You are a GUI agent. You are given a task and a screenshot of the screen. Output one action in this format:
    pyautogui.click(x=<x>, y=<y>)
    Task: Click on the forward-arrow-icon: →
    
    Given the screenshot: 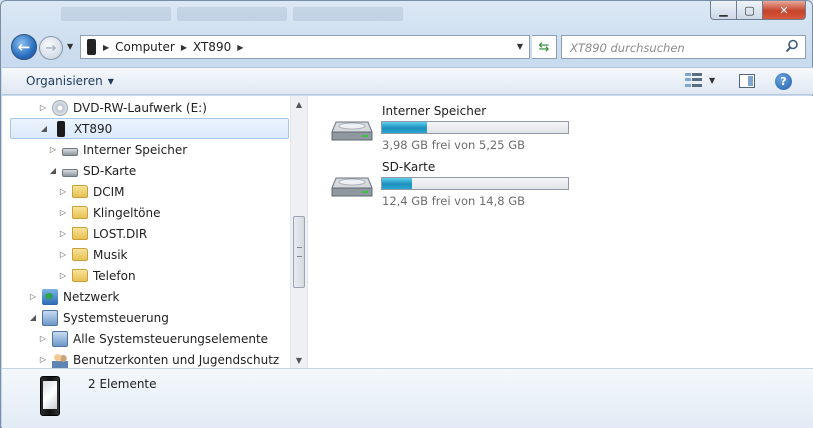 What is the action you would take?
    pyautogui.click(x=51, y=48)
    